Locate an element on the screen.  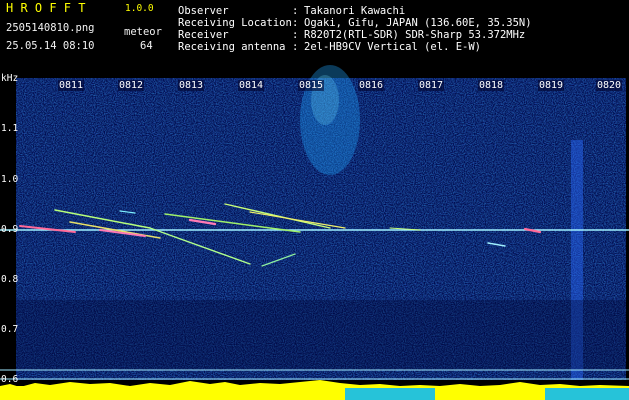
y-tick-label: 0.6 is located at coordinates (10, 379).